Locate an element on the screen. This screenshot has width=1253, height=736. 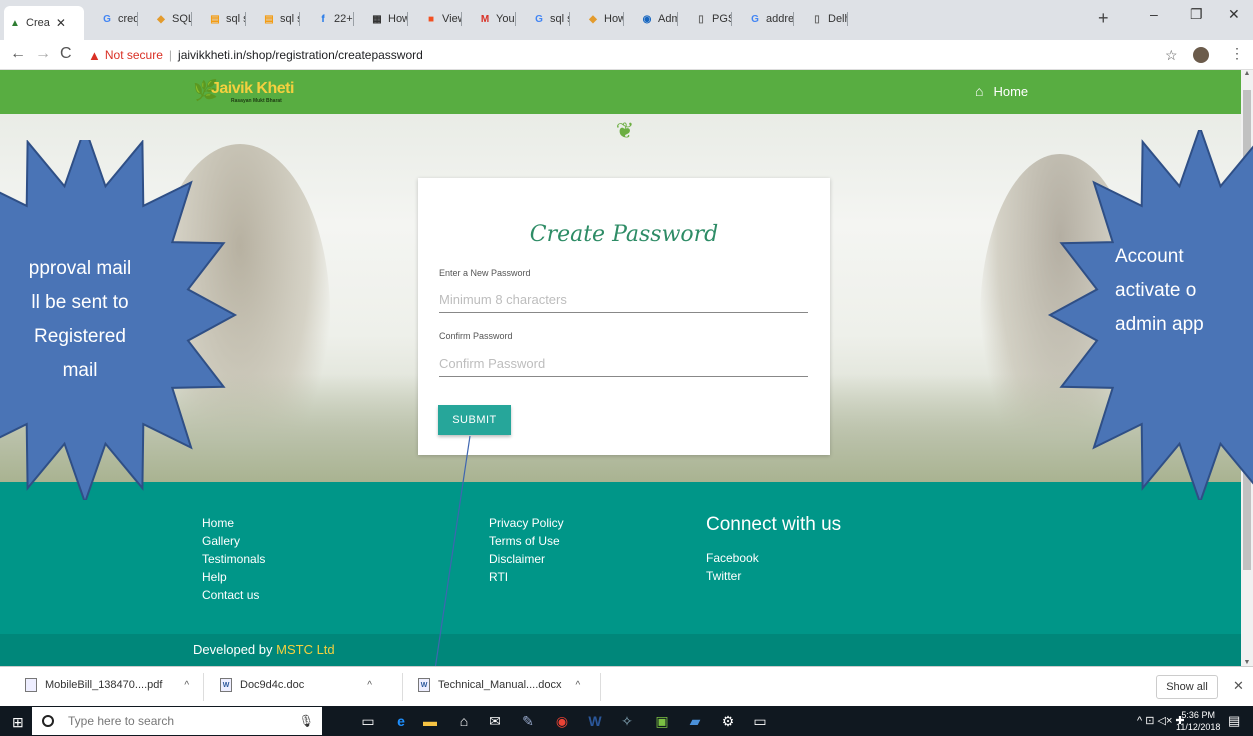
footer-link: Home is located at coordinates (233, 523).